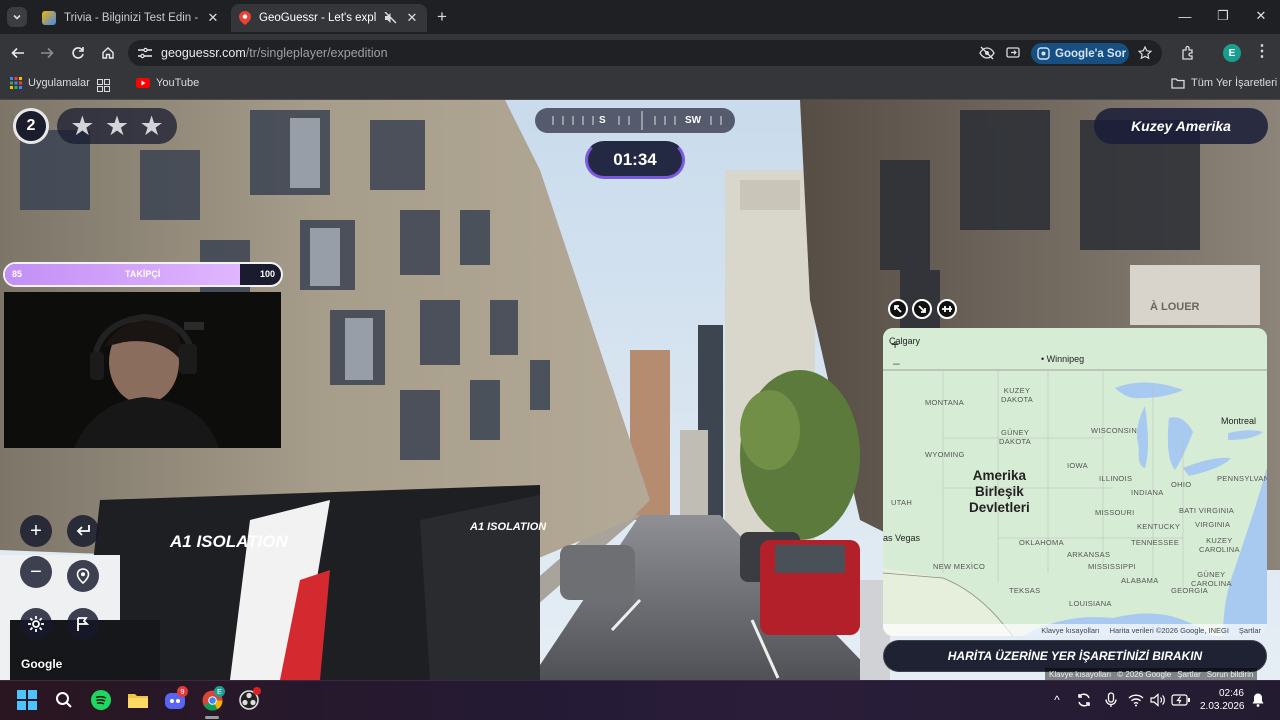 The image size is (1280, 720). I want to click on pushpin-icon, so click(947, 309).